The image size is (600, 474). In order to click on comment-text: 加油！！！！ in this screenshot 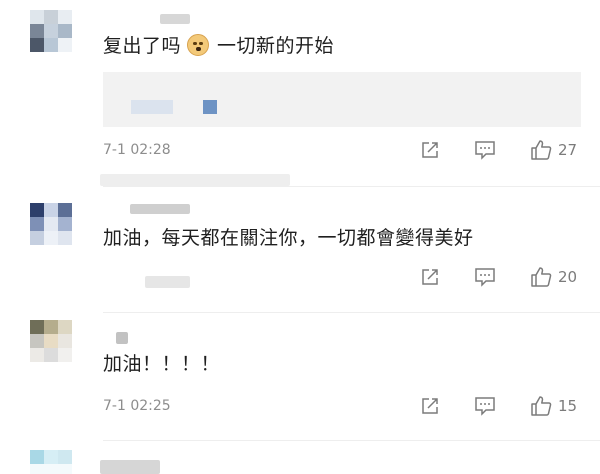, I will do `click(162, 364)`.